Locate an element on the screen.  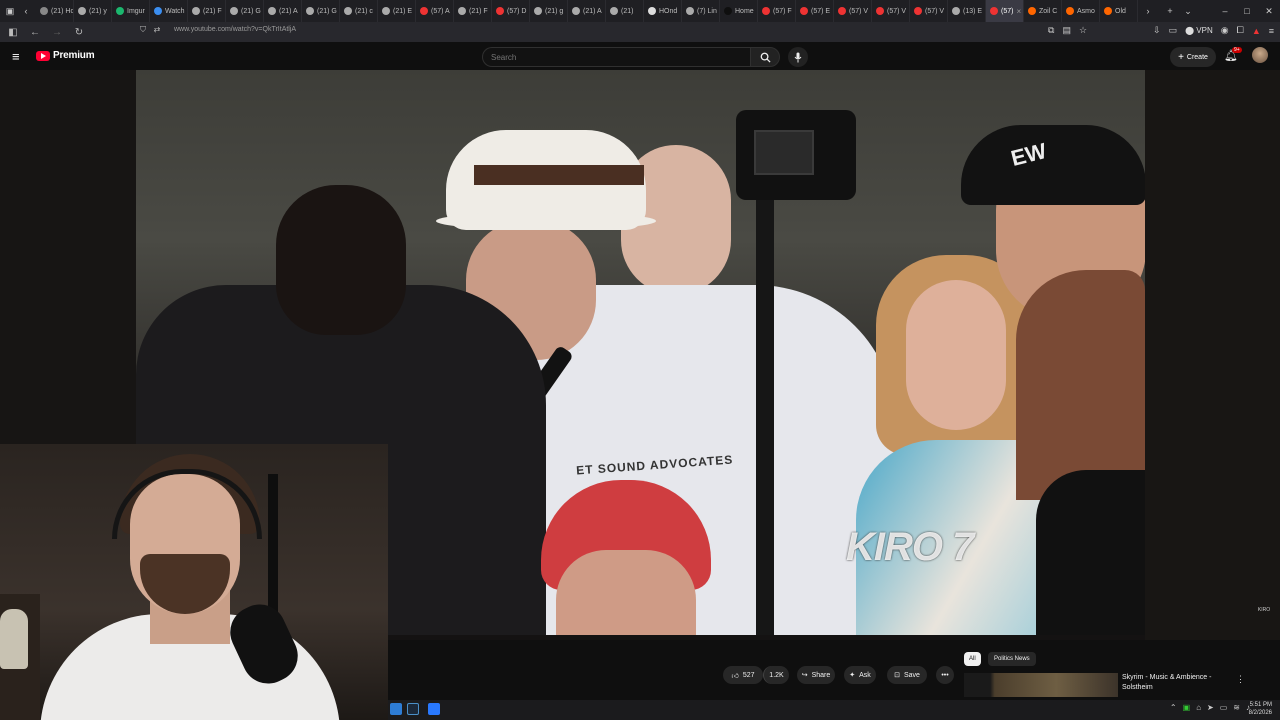
save-button: ⊡ Save is located at coordinates (907, 675).